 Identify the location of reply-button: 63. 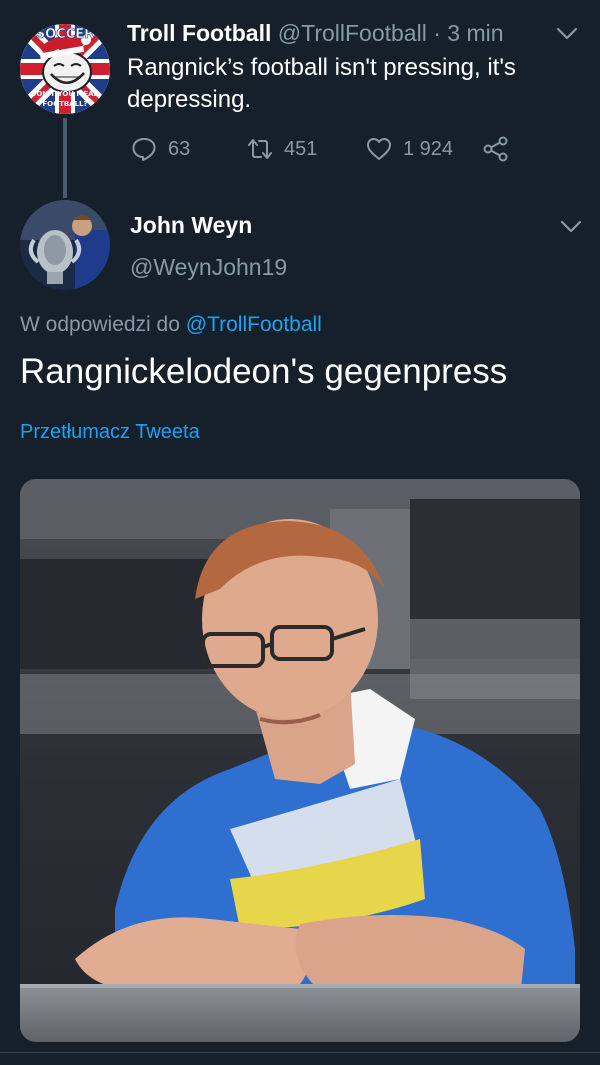
(160, 149).